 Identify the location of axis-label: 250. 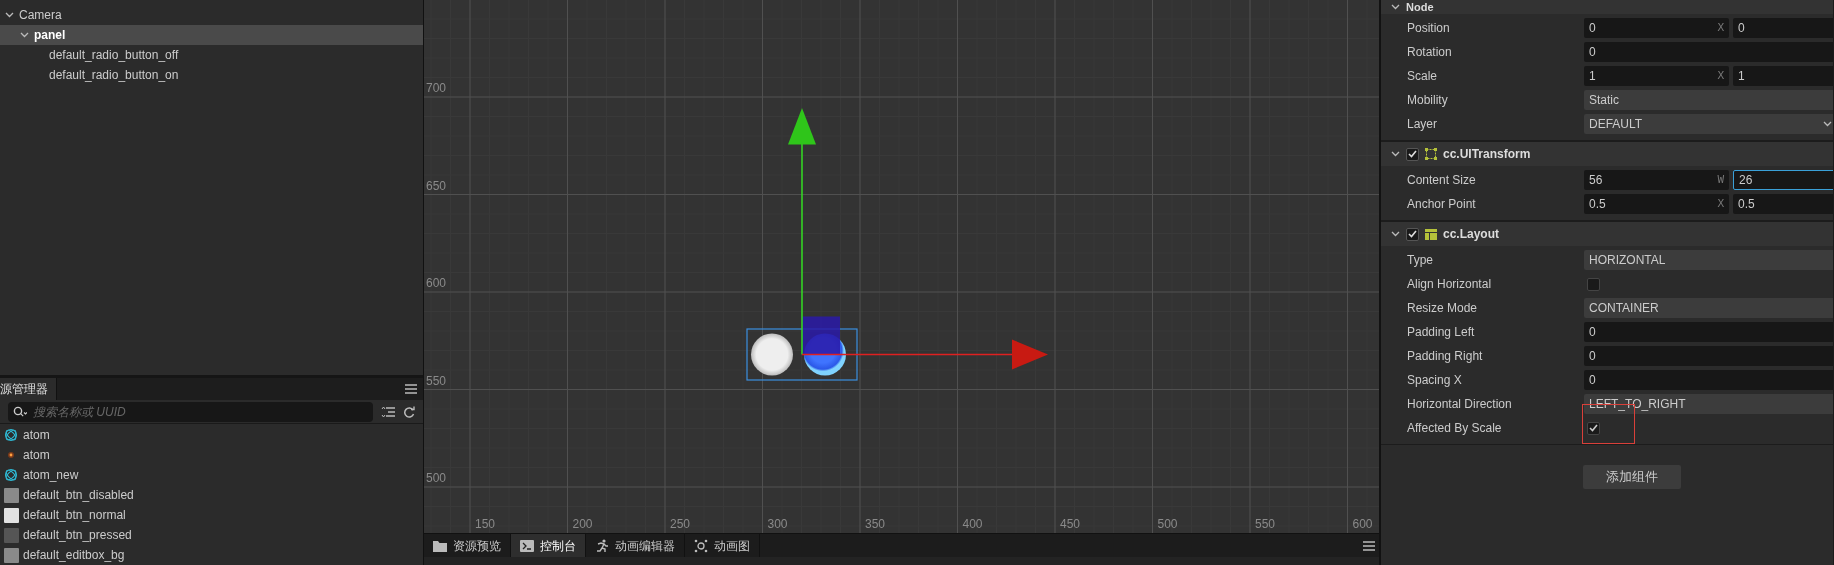
(680, 524).